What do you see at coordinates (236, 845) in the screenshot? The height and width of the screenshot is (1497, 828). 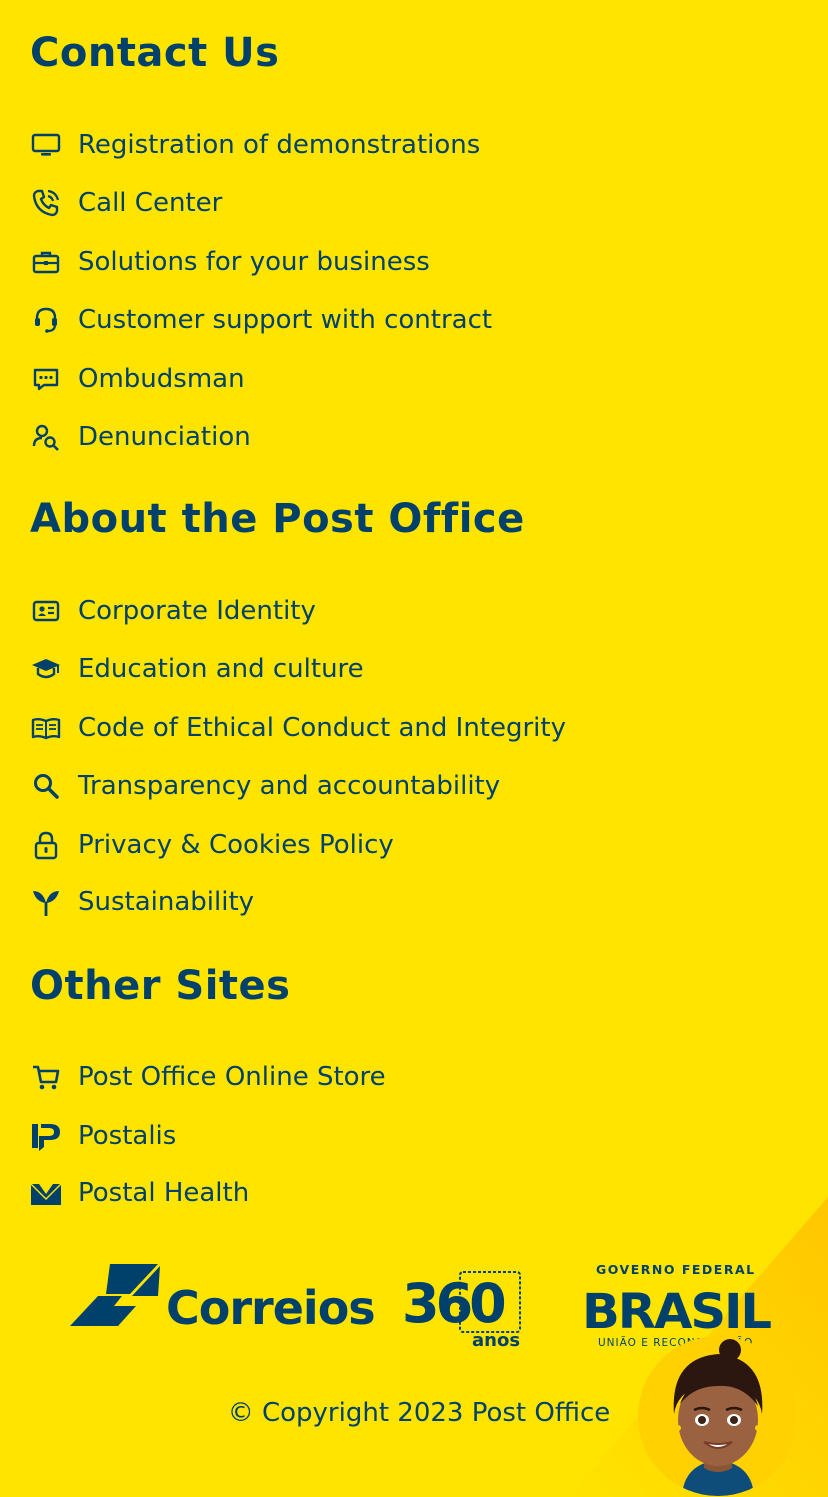 I see `link-label: Privacy & Cookies Policy` at bounding box center [236, 845].